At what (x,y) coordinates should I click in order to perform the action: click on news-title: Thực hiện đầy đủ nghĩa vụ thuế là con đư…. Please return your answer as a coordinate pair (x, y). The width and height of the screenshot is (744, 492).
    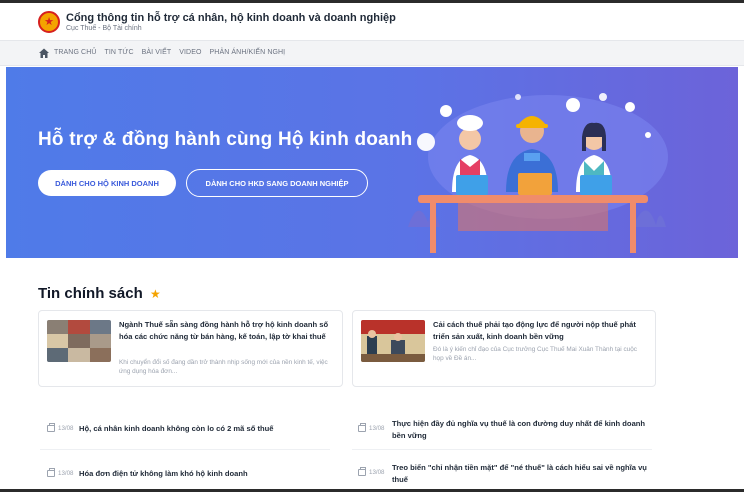
    Looking at the image, I should click on (523, 430).